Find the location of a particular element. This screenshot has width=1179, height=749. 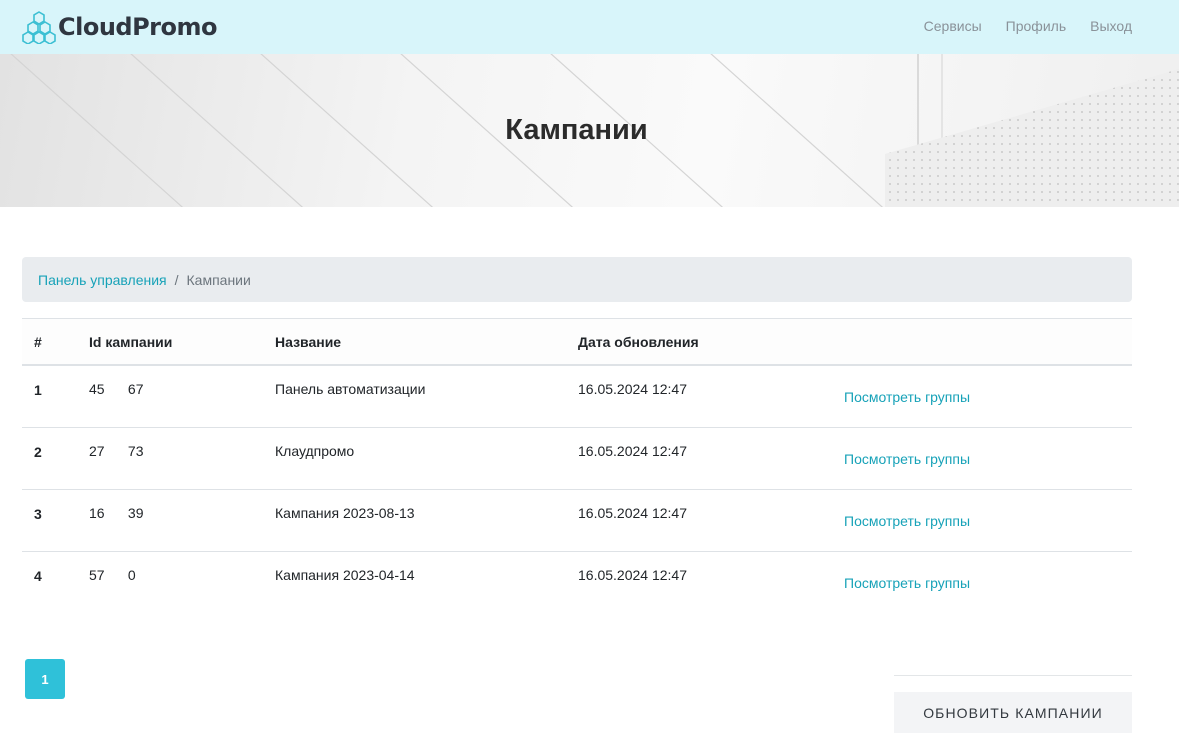

campaign-id: 57 0 is located at coordinates (112, 575).